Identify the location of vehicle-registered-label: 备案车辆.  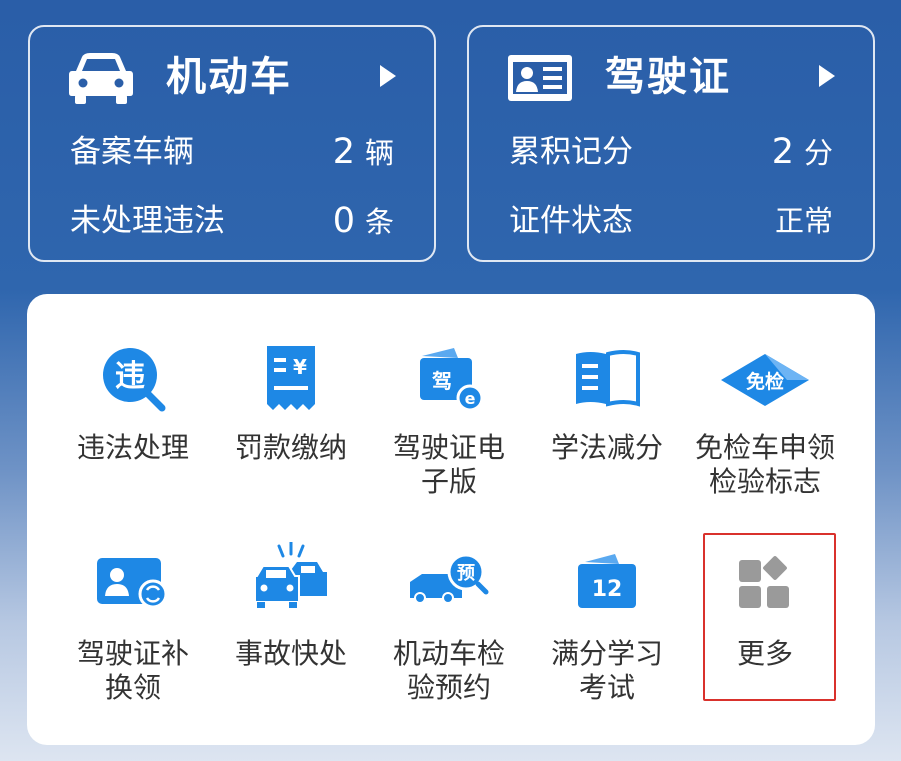
(132, 152).